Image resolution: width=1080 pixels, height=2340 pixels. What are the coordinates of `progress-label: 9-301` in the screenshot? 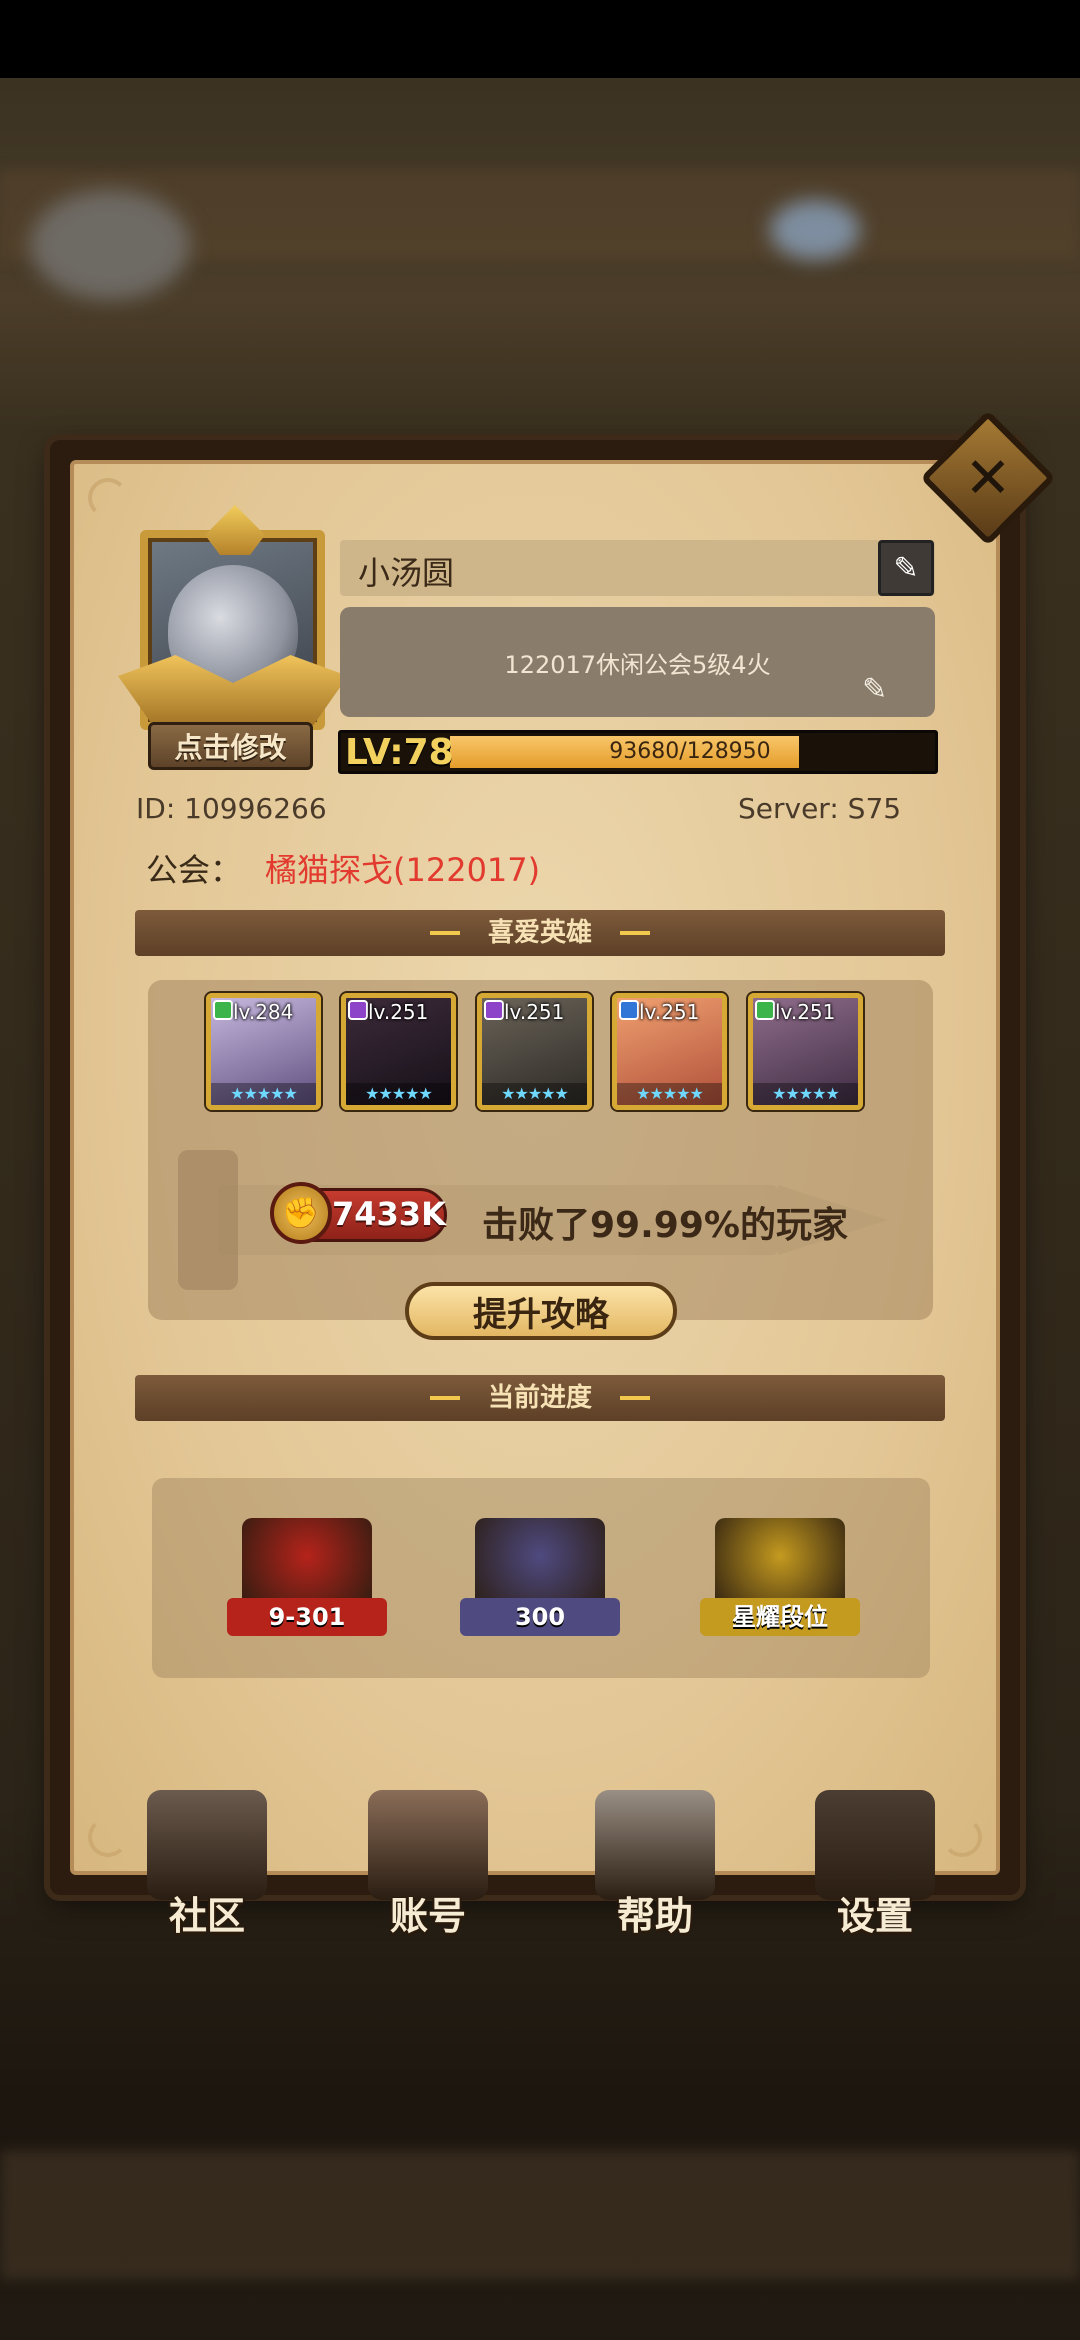 It's located at (307, 1617).